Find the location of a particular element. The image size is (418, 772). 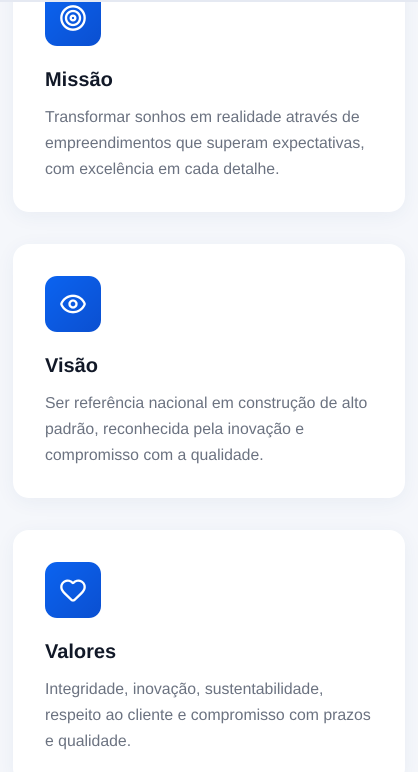

card-title: Missão is located at coordinates (79, 80).